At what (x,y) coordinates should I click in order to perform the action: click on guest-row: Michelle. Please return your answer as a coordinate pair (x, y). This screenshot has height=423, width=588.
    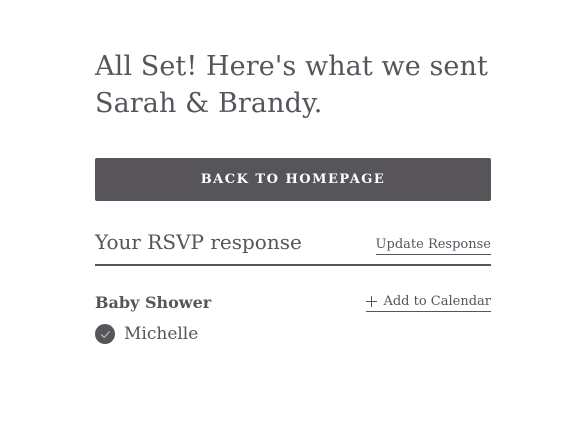
    Looking at the image, I should click on (293, 334).